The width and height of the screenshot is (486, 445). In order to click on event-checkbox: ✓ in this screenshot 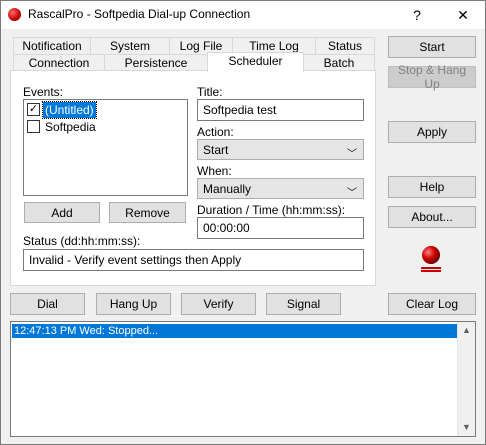, I will do `click(33, 109)`.